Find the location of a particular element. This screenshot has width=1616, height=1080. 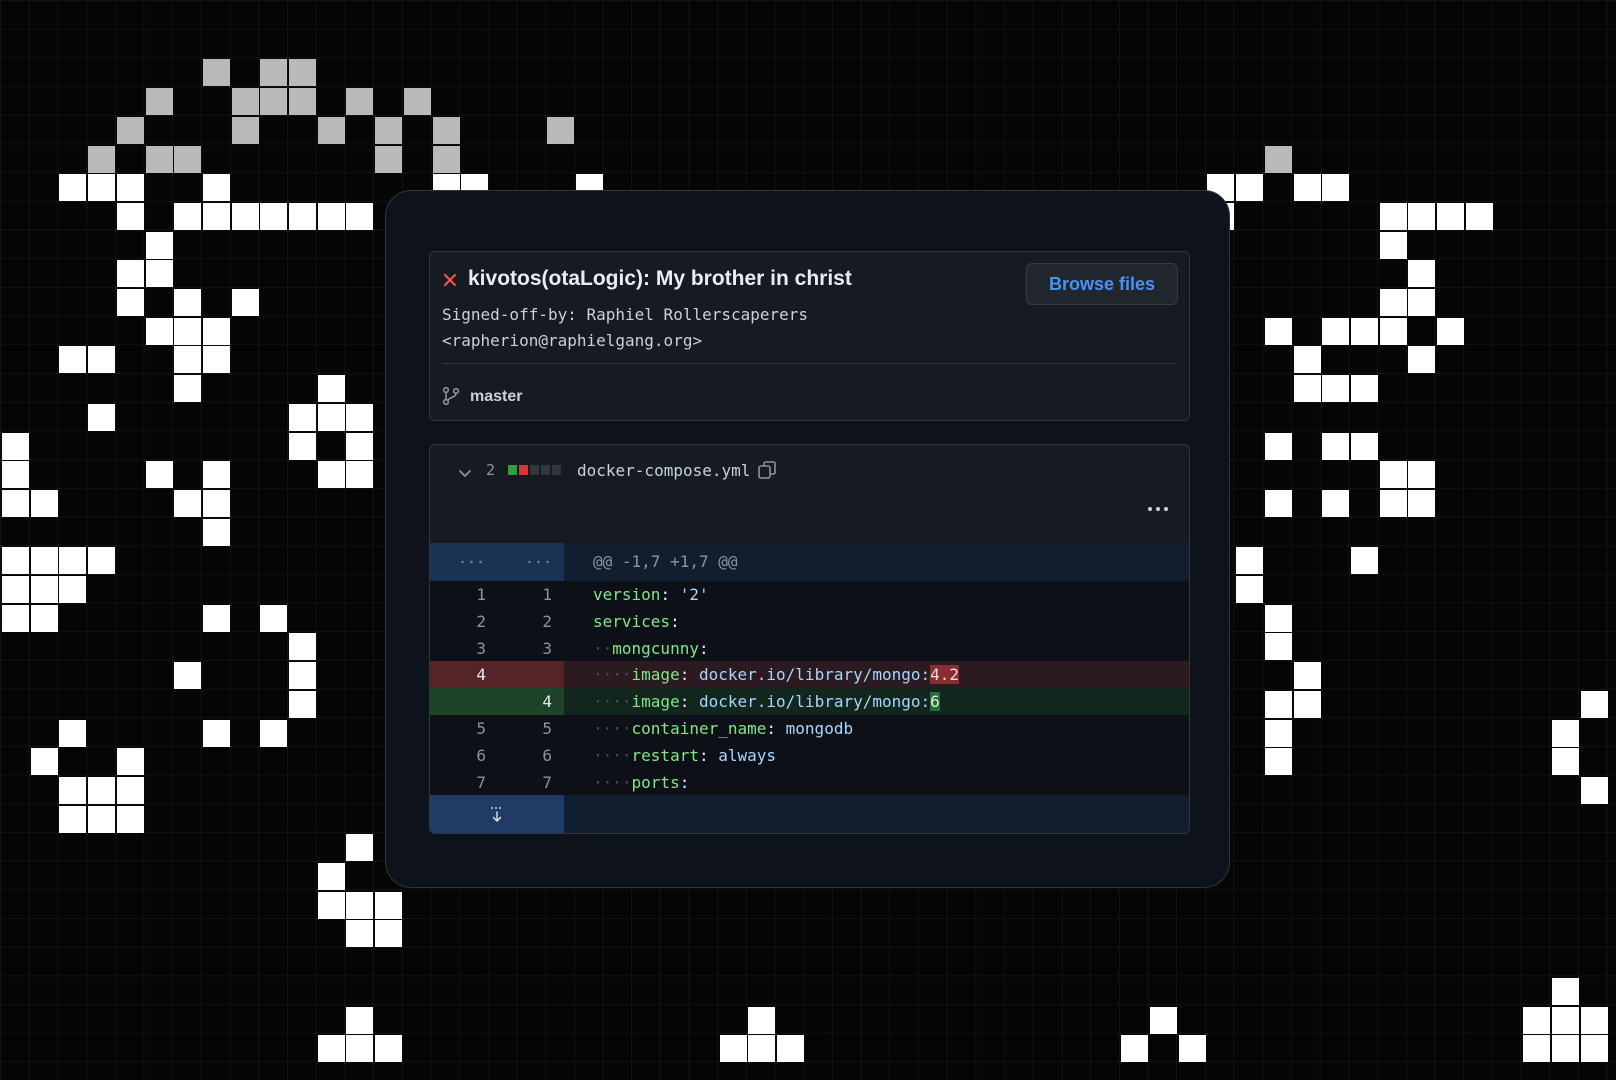

expand-gutter is located at coordinates (497, 814).